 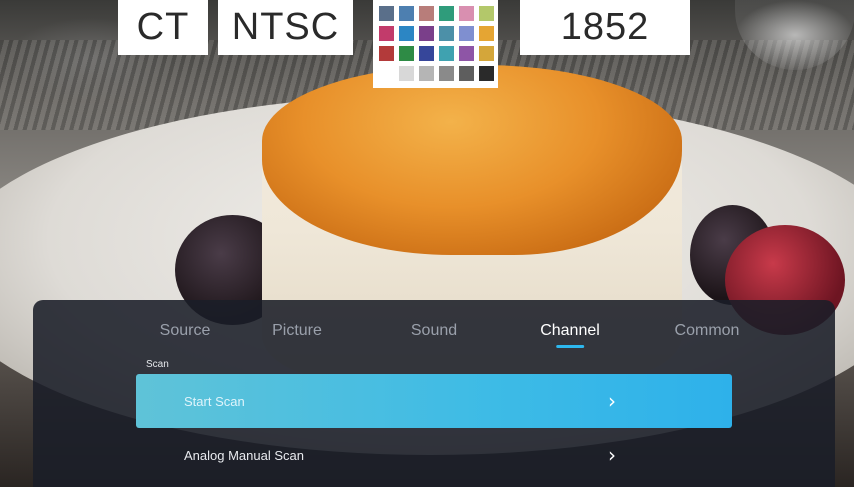 I want to click on menu-item-label: Analog Manual Scan, so click(x=244, y=455).